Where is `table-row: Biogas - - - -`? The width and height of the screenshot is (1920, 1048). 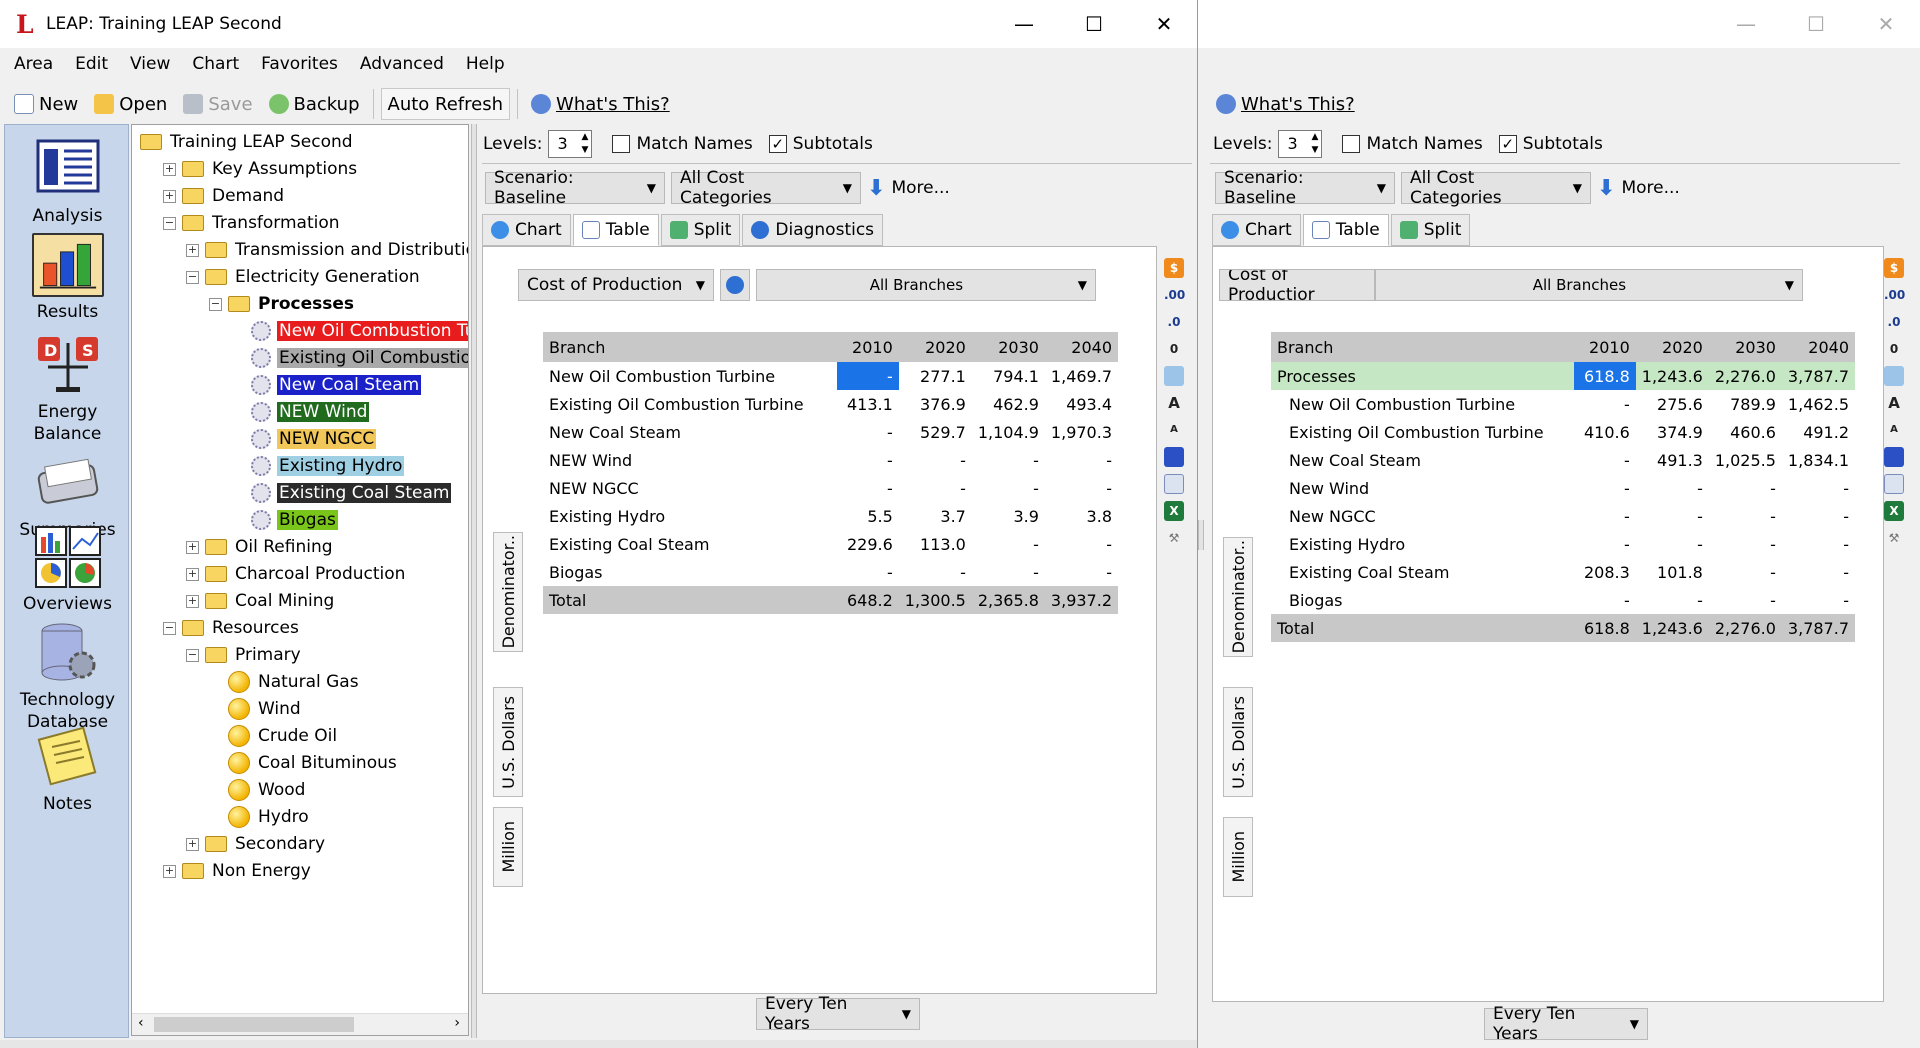
table-row: Biogas - - - - is located at coordinates (1563, 600).